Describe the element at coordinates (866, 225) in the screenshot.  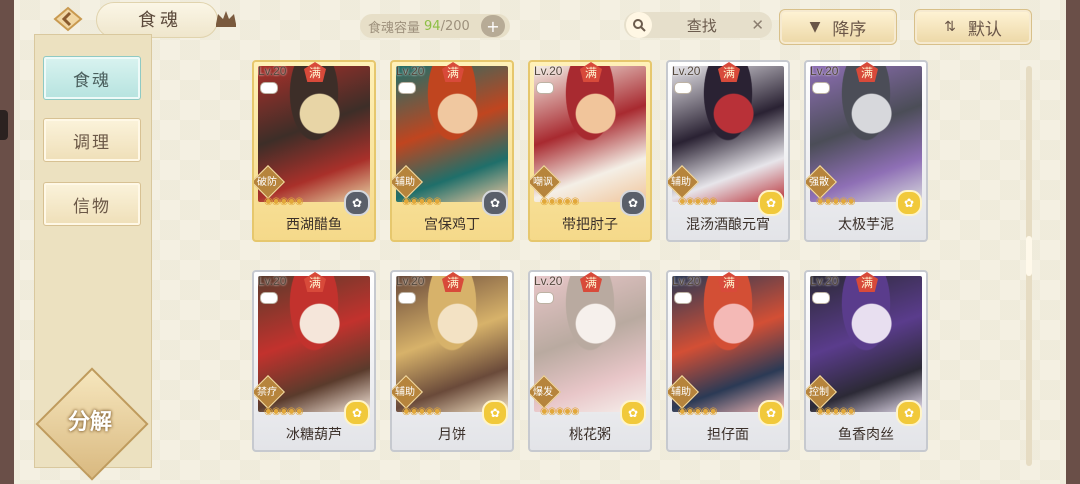
I see `character-name: 太极芋泥` at that location.